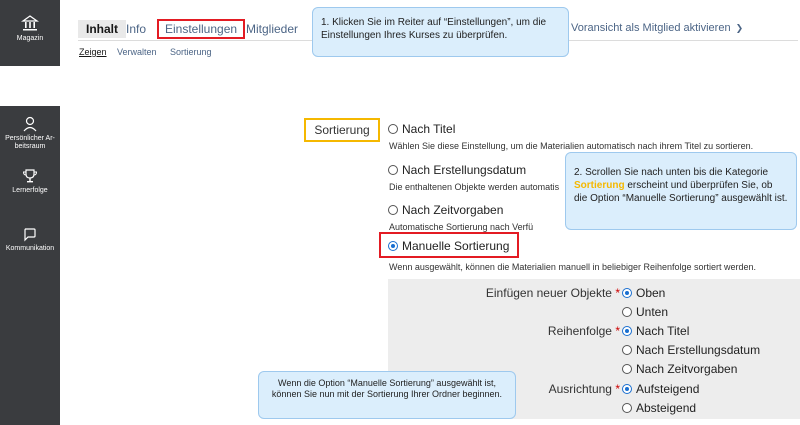  What do you see at coordinates (30, 235) in the screenshot?
I see `chat-icon` at bounding box center [30, 235].